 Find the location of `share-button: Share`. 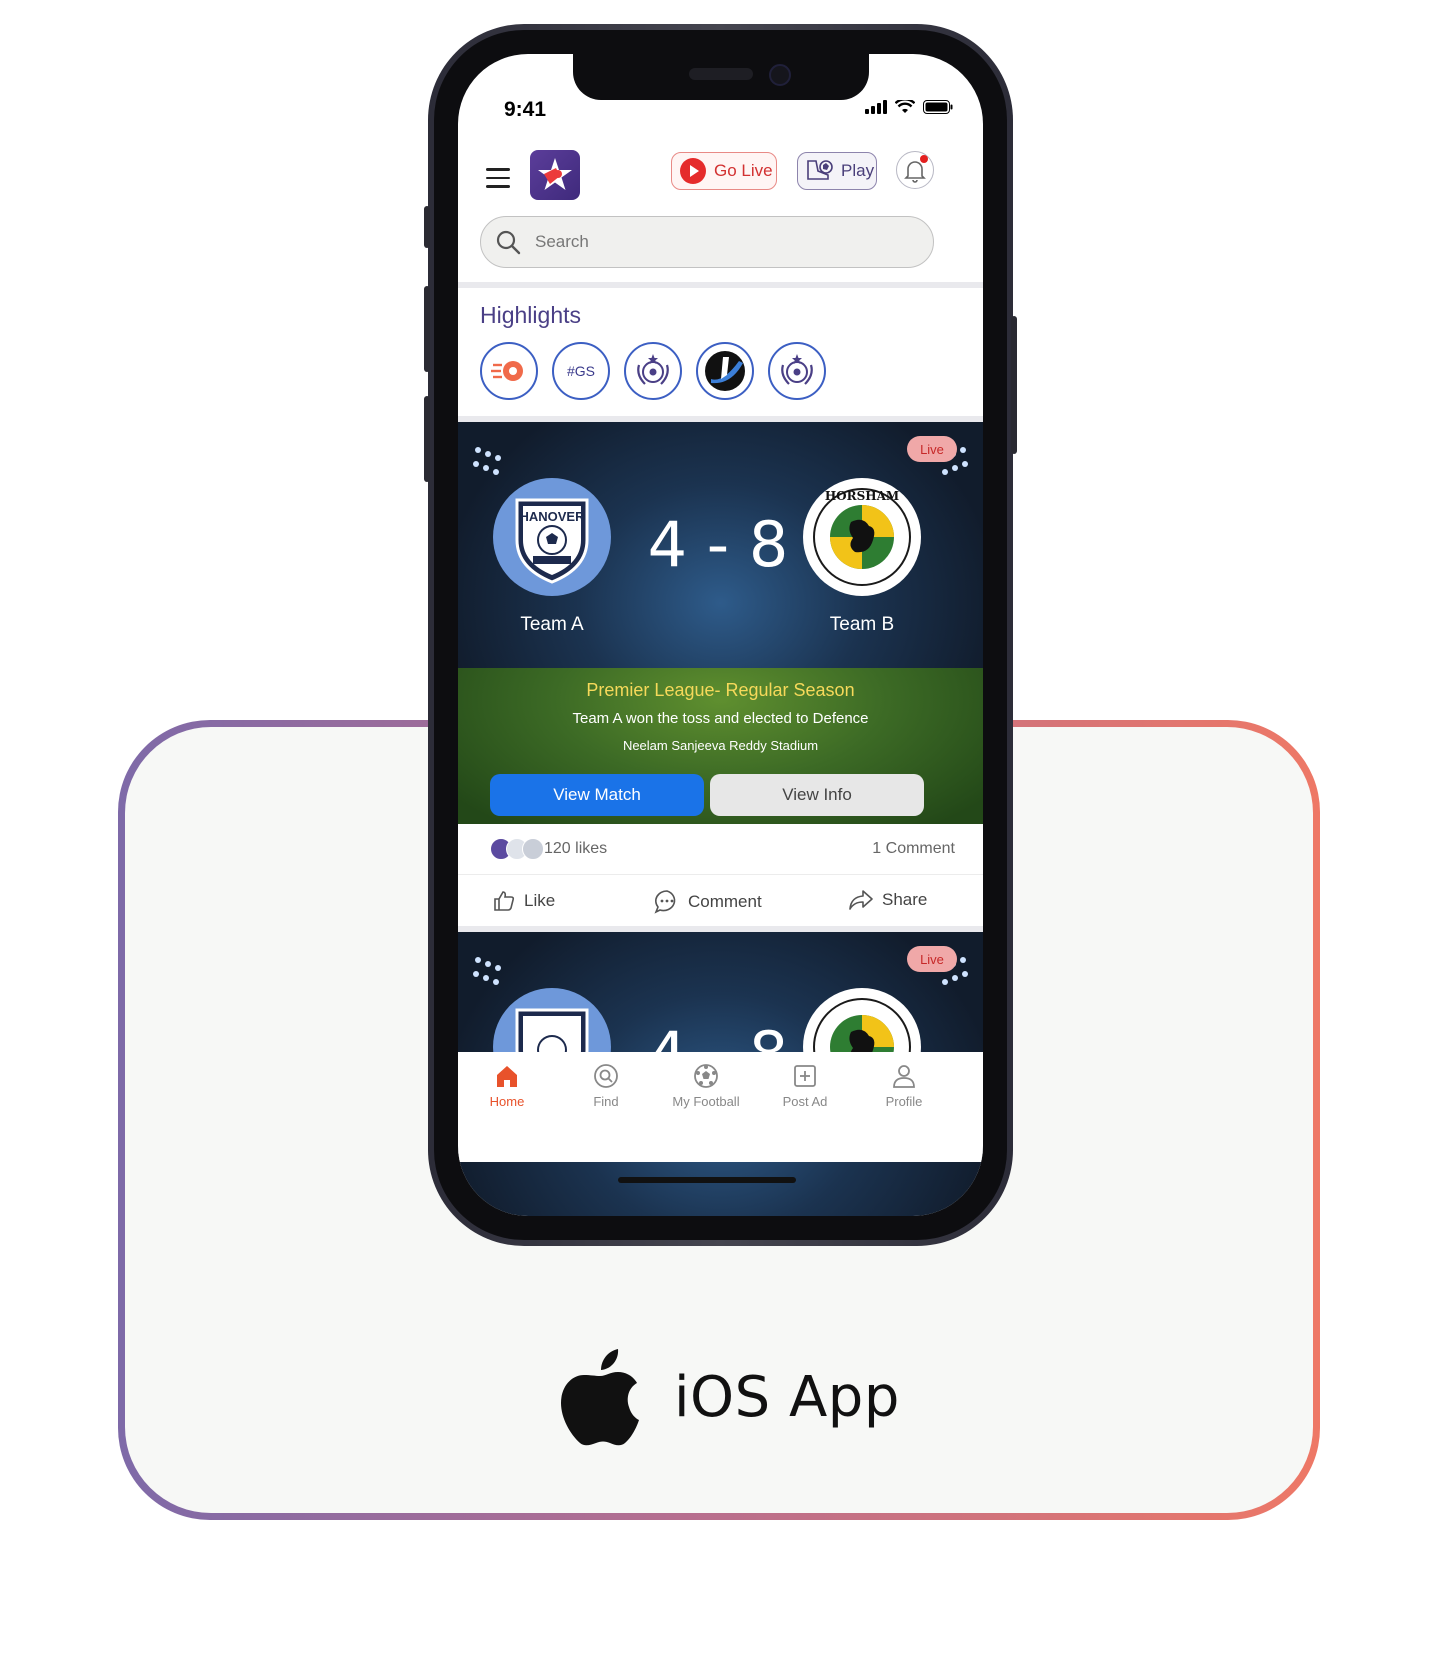

share-button: Share is located at coordinates (887, 900).